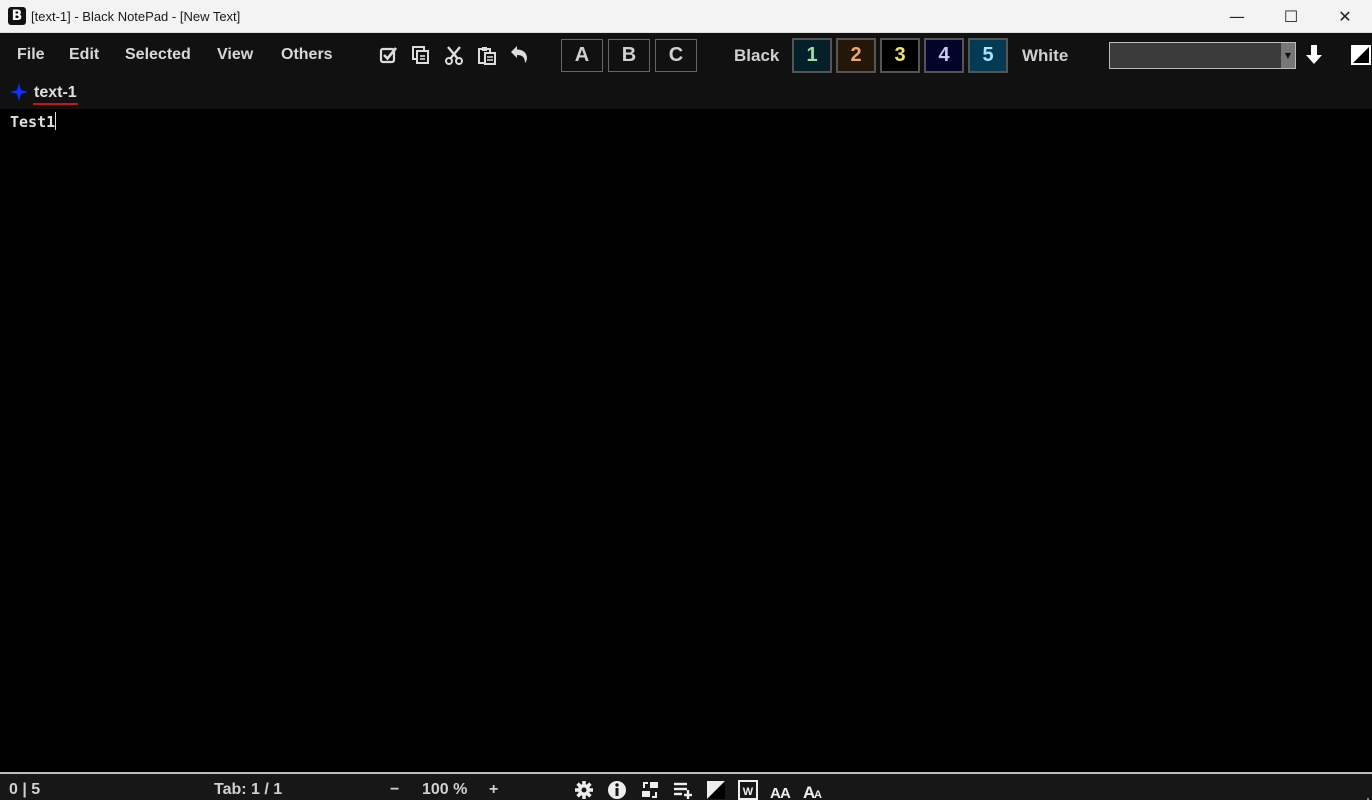 The image size is (1372, 800). Describe the element at coordinates (19, 94) in the screenshot. I see `blue-star-icon` at that location.